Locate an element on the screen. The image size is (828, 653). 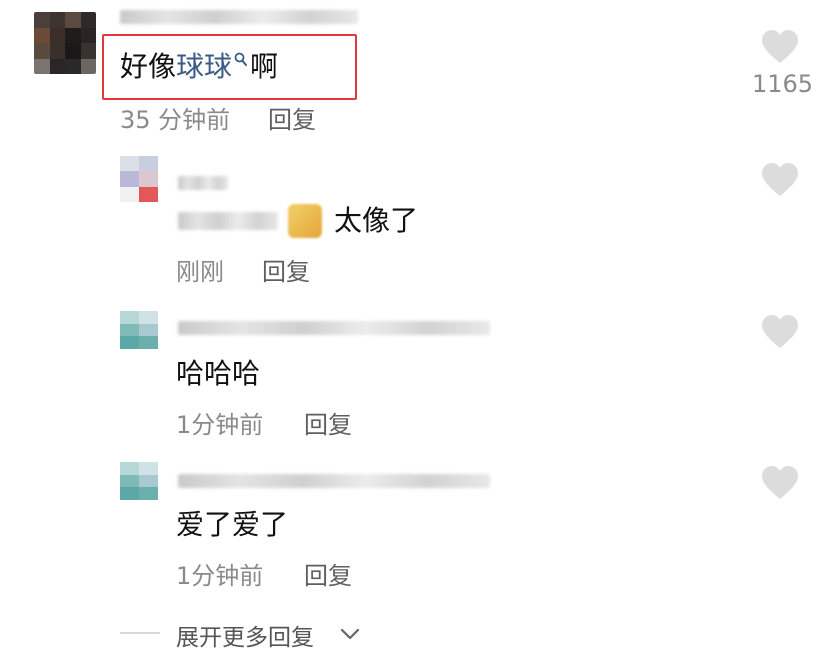
reply-text: 爱了爱了 is located at coordinates (232, 524).